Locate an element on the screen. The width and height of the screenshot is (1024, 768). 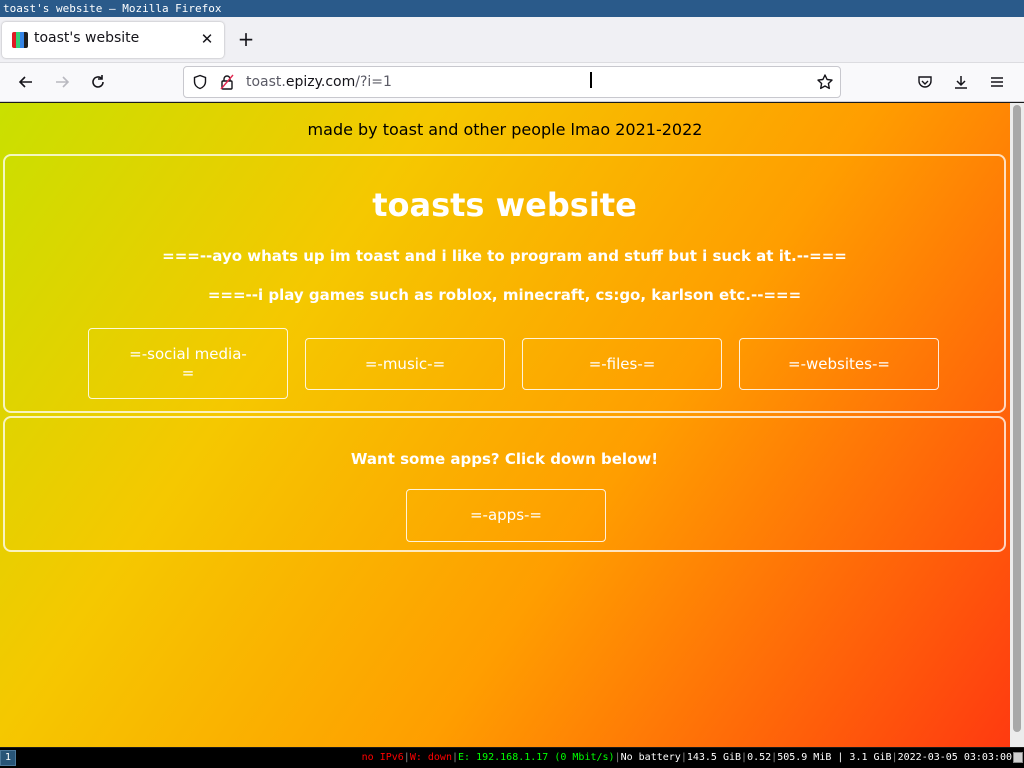
address-bar: toast.epizy.com/?i=1 is located at coordinates (512, 82).